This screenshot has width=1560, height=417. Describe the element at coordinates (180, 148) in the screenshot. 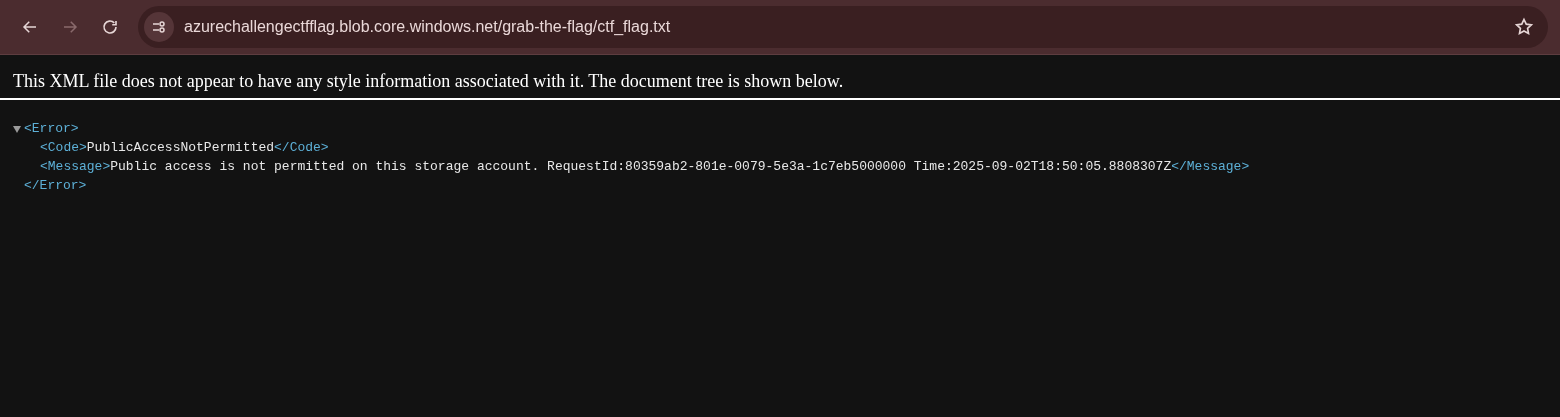

I see `xml-text: PublicAccessNotPermitted` at that location.